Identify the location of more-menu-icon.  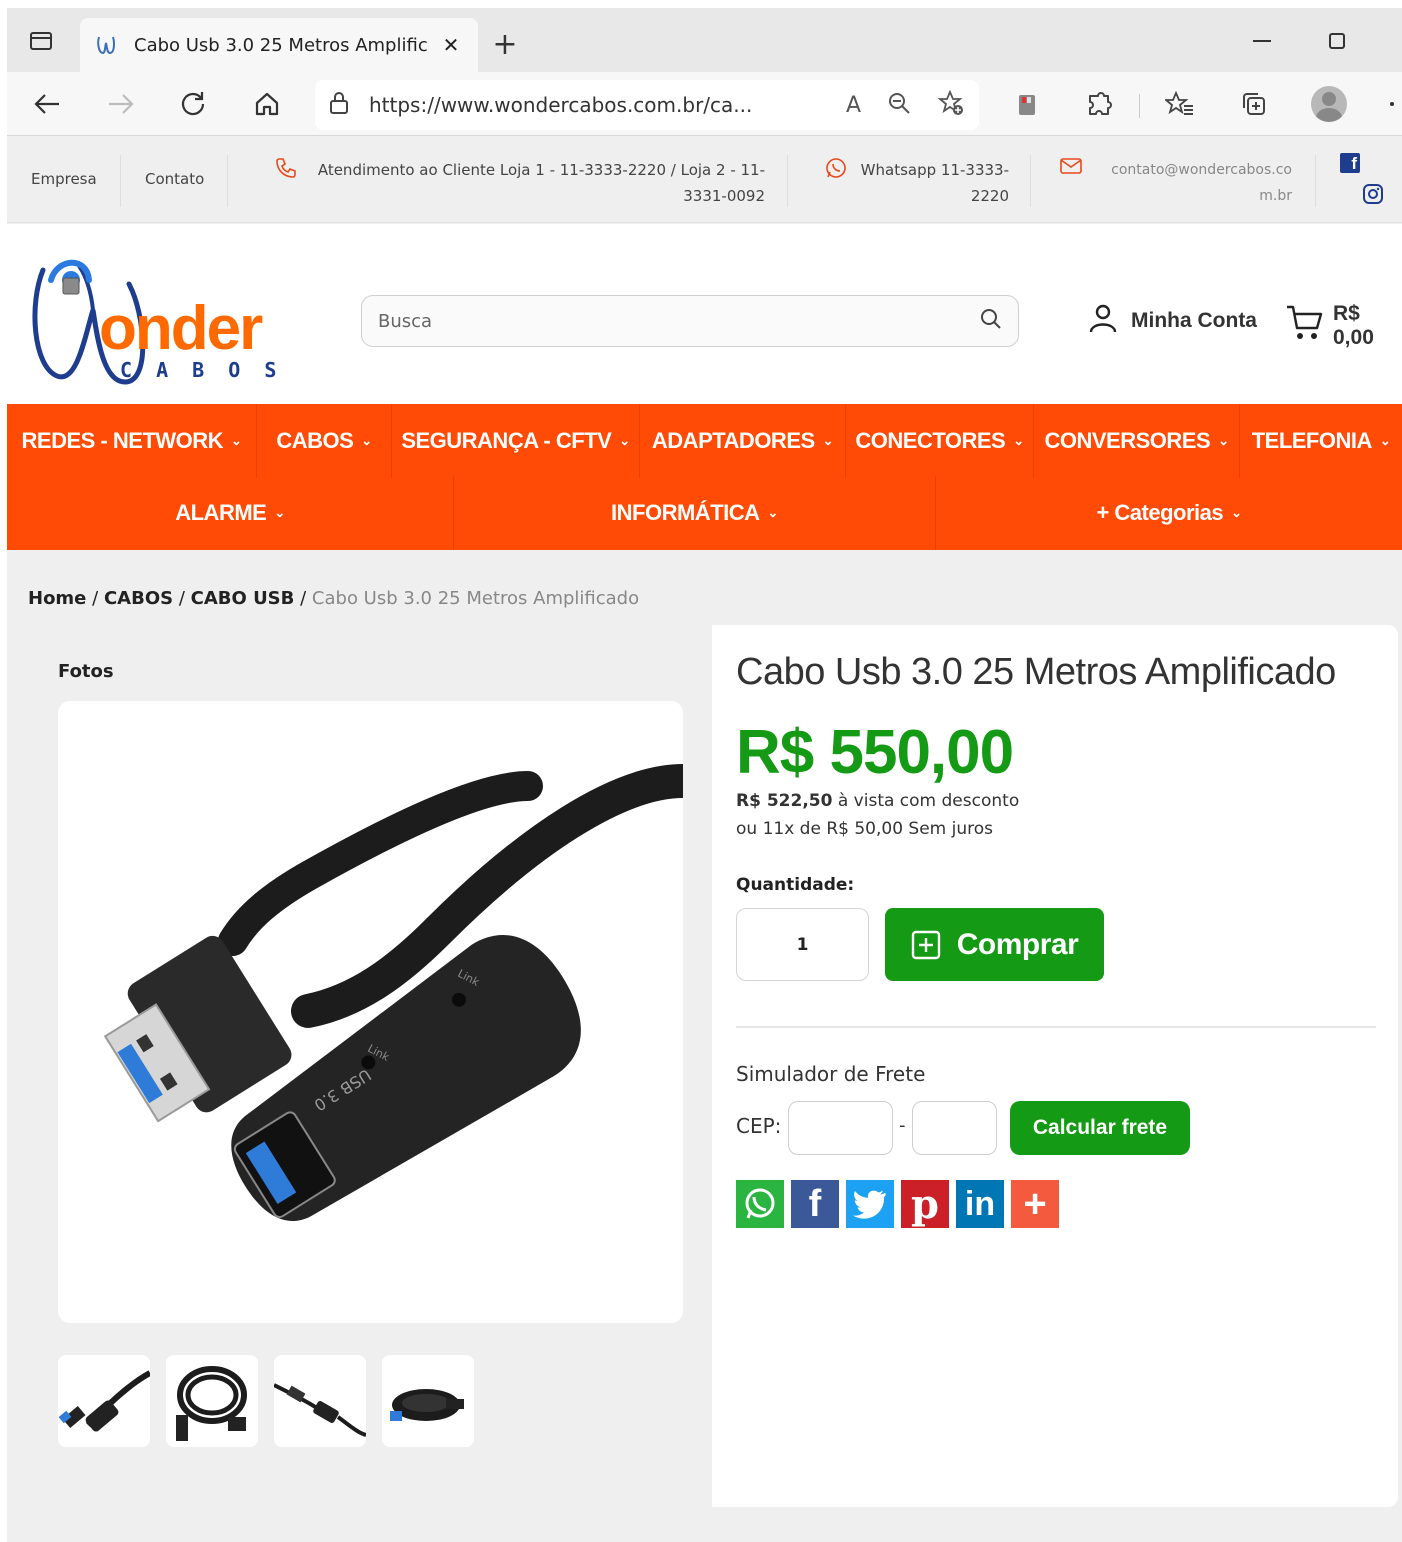
(1392, 104).